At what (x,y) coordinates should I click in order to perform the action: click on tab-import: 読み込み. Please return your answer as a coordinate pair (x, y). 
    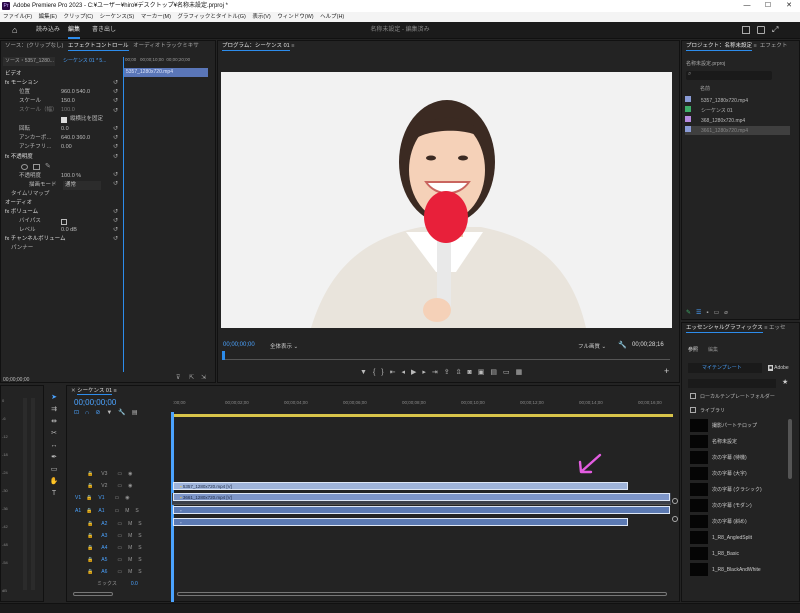
    Looking at the image, I should click on (48, 30).